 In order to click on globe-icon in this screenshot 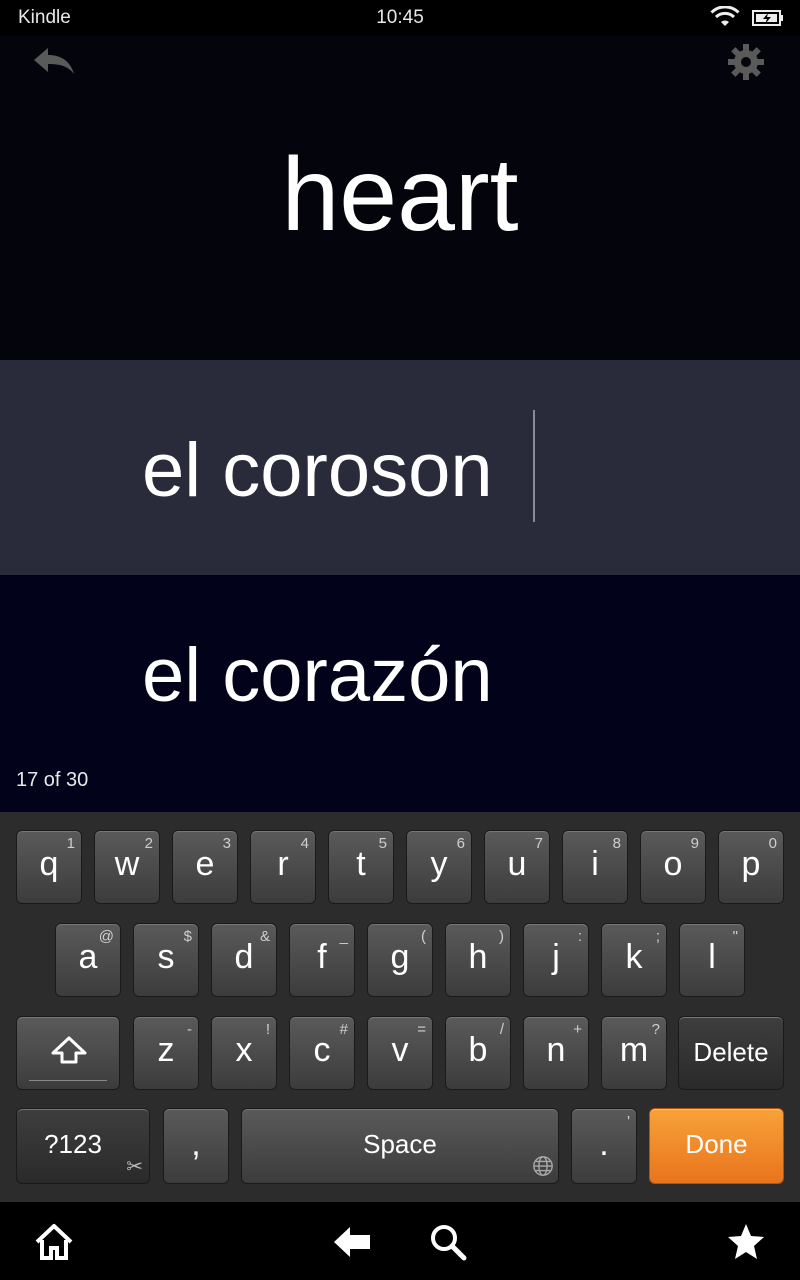, I will do `click(543, 1166)`.